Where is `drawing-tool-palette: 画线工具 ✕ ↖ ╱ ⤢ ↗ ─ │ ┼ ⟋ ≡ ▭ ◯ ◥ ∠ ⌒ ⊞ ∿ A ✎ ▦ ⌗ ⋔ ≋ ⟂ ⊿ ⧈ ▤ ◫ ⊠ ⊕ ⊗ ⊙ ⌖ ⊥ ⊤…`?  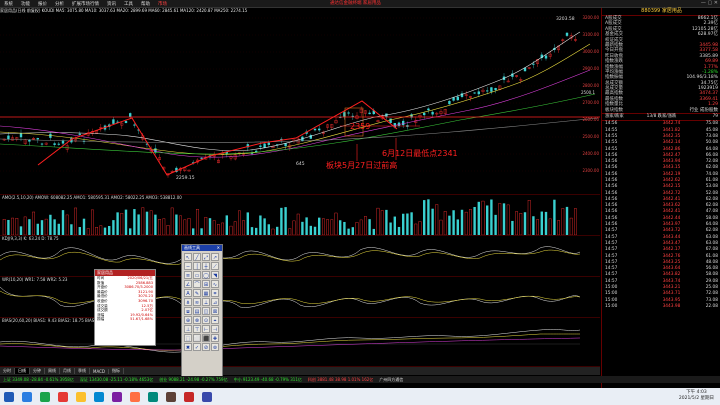
drawing-tool-palette: 画线工具 ✕ ↖ ╱ ⤢ ↗ ─ │ ┼ ⟋ ≡ ▭ ◯ ◥ ∠ ⌒ ⊞ ∿ A ✎ ▦ ⌗ ⋔ ≋ ⟂ ⊿ ⧈ ▤ ◫ ⊠ ⊕ ⊗ ⊙ ⌖ ⊥ ⊤… is located at coordinates (202, 313).